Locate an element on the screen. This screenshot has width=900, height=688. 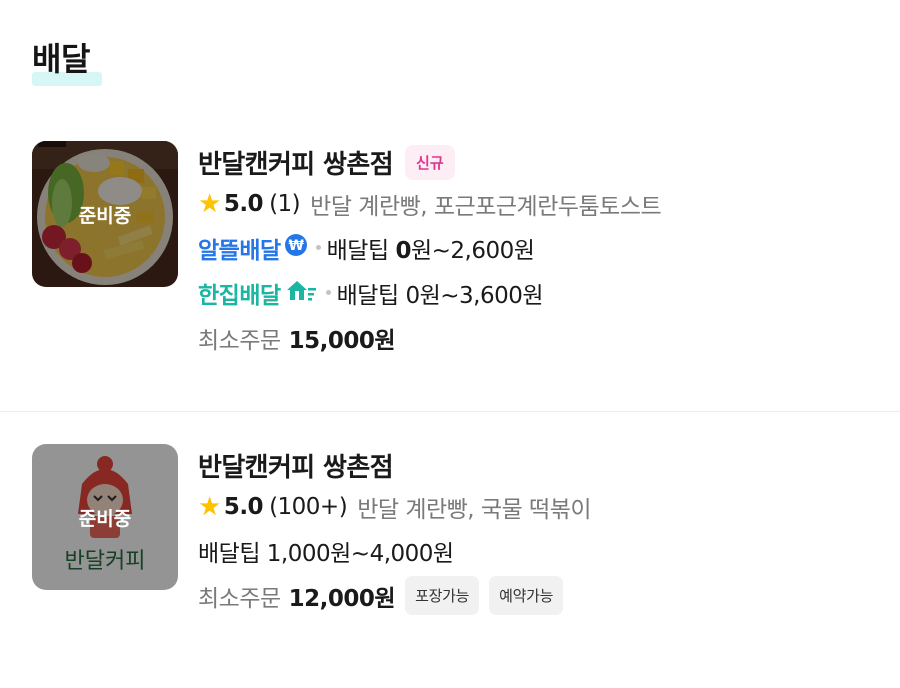
won-coin-icon: ₩ is located at coordinates (296, 248).